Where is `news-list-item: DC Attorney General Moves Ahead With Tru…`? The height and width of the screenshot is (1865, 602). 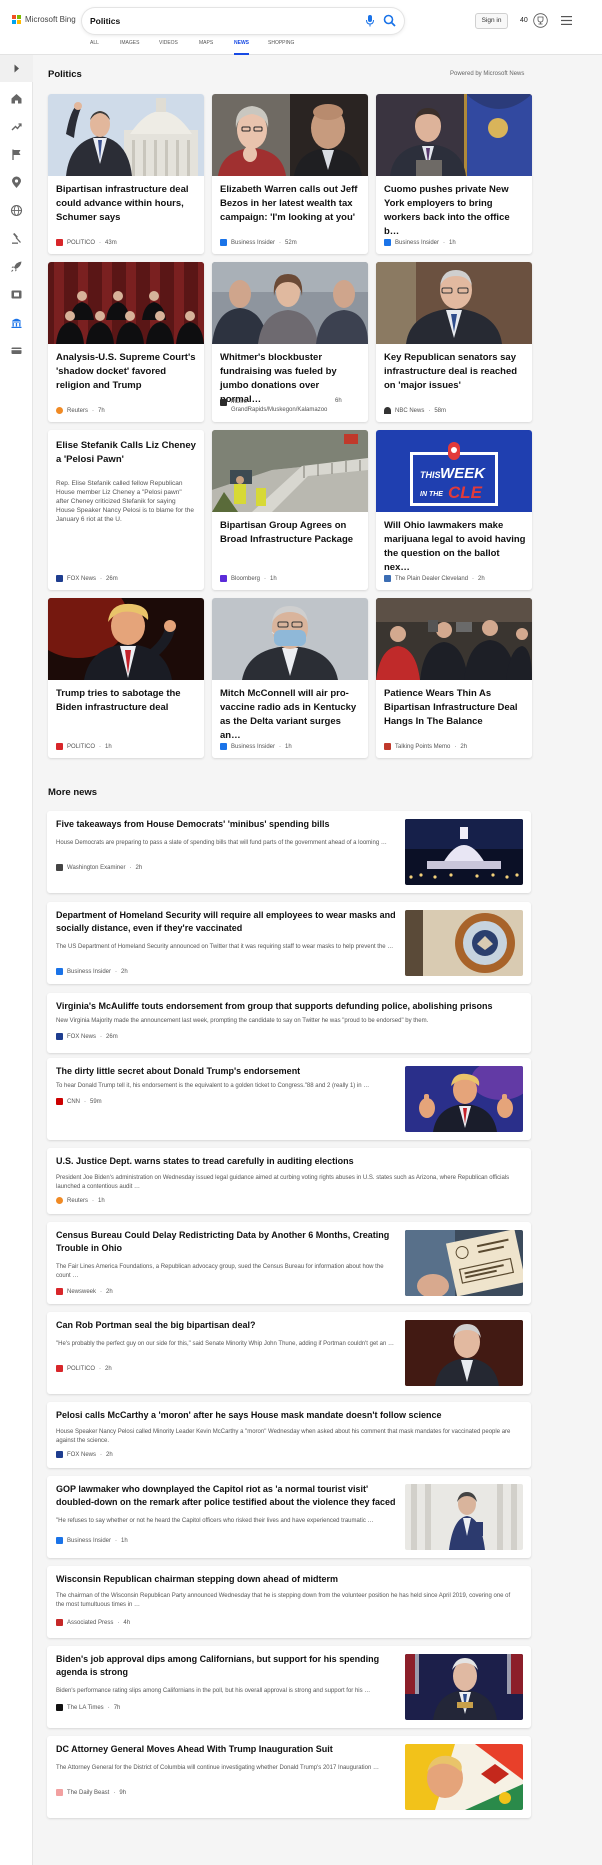
news-list-item: DC Attorney General Moves Ahead With Tru… is located at coordinates (289, 1777).